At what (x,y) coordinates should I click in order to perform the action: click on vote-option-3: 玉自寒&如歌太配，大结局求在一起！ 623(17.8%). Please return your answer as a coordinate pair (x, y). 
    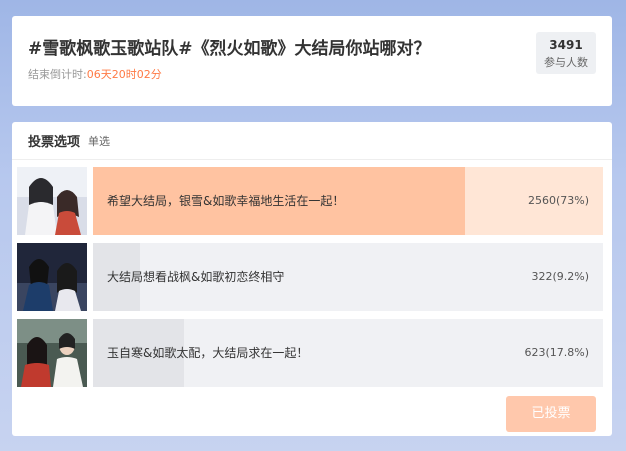
    Looking at the image, I should click on (310, 353).